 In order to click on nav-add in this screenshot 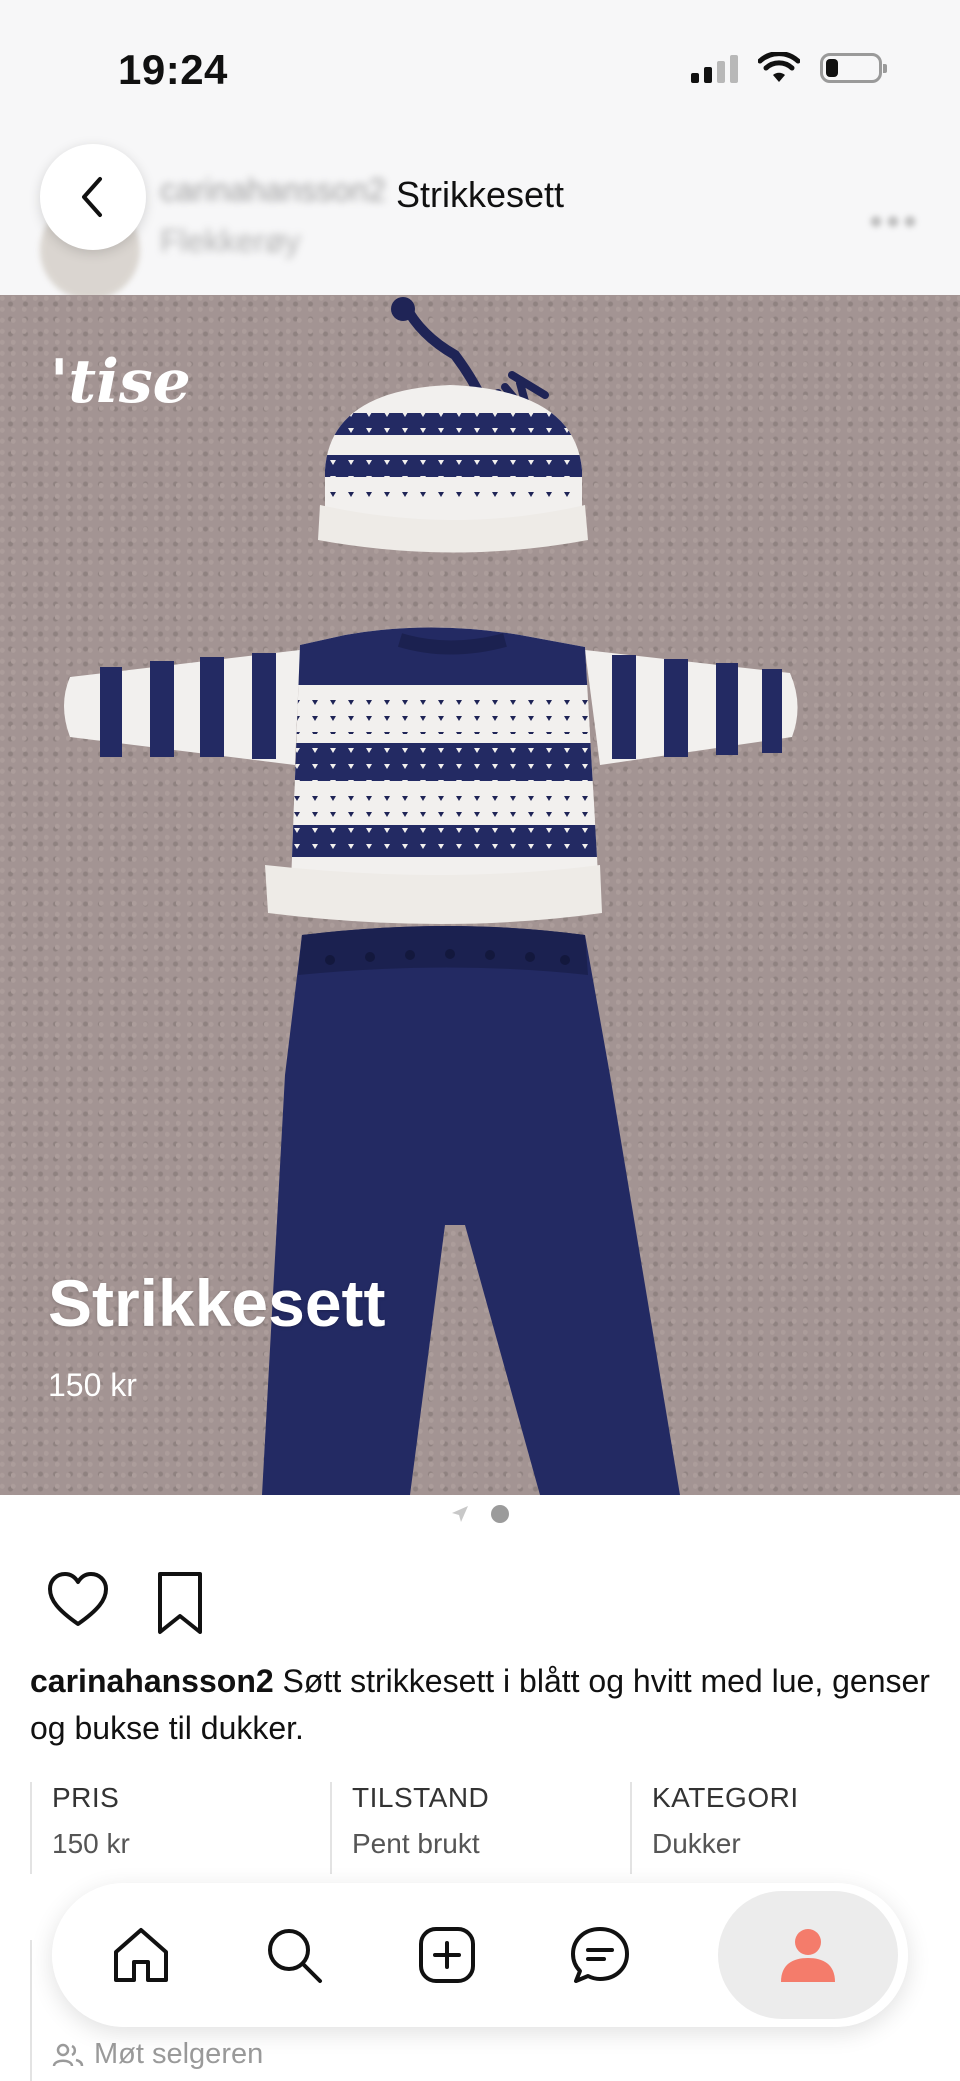, I will do `click(447, 1955)`.